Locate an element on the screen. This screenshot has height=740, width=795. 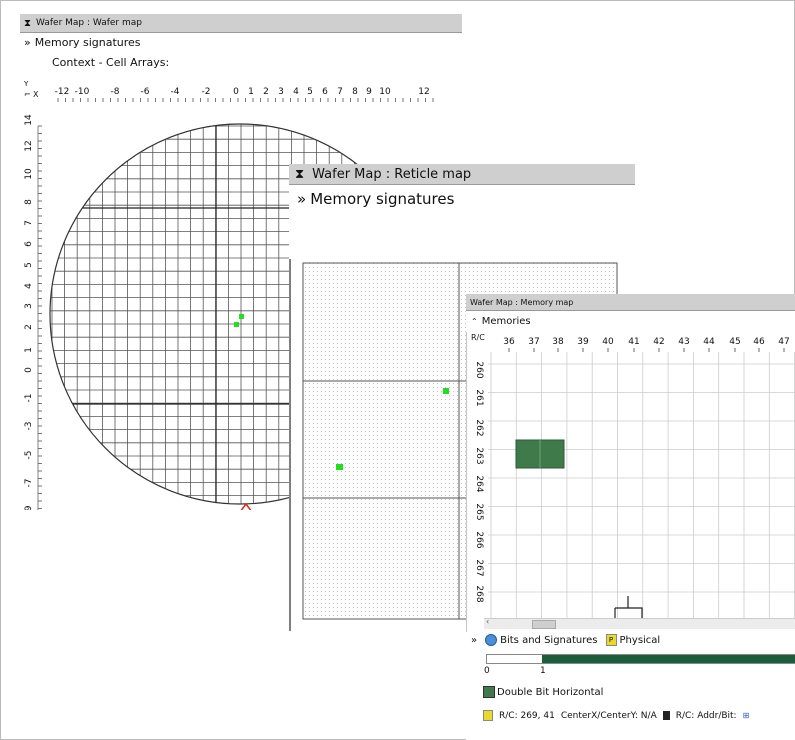
row-tick-label: 268 is located at coordinates (479, 593).